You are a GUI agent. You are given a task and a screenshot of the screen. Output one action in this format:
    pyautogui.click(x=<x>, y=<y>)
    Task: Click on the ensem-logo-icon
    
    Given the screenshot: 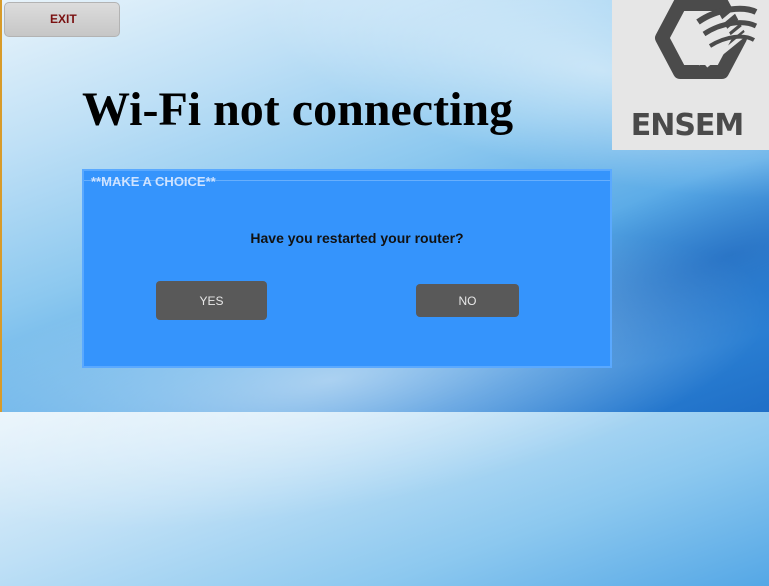 What is the action you would take?
    pyautogui.click(x=707, y=39)
    